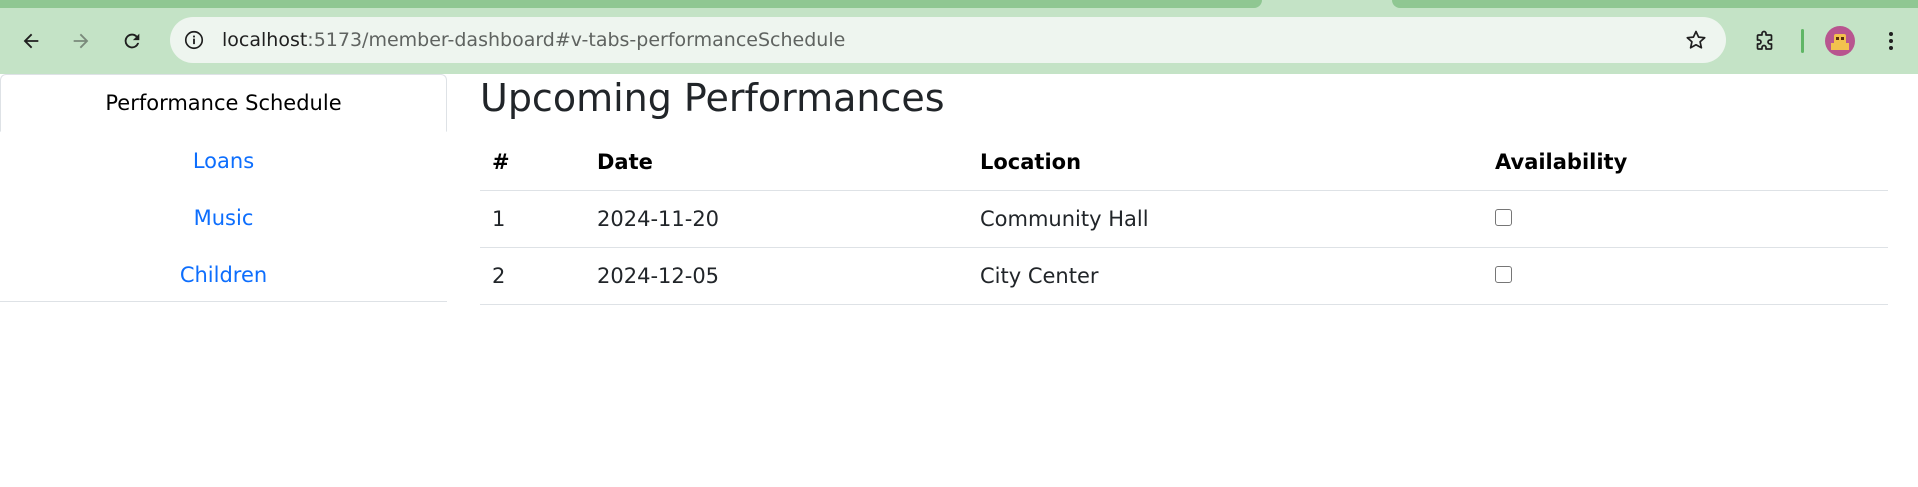  I want to click on row-location: City Center, so click(1225, 276).